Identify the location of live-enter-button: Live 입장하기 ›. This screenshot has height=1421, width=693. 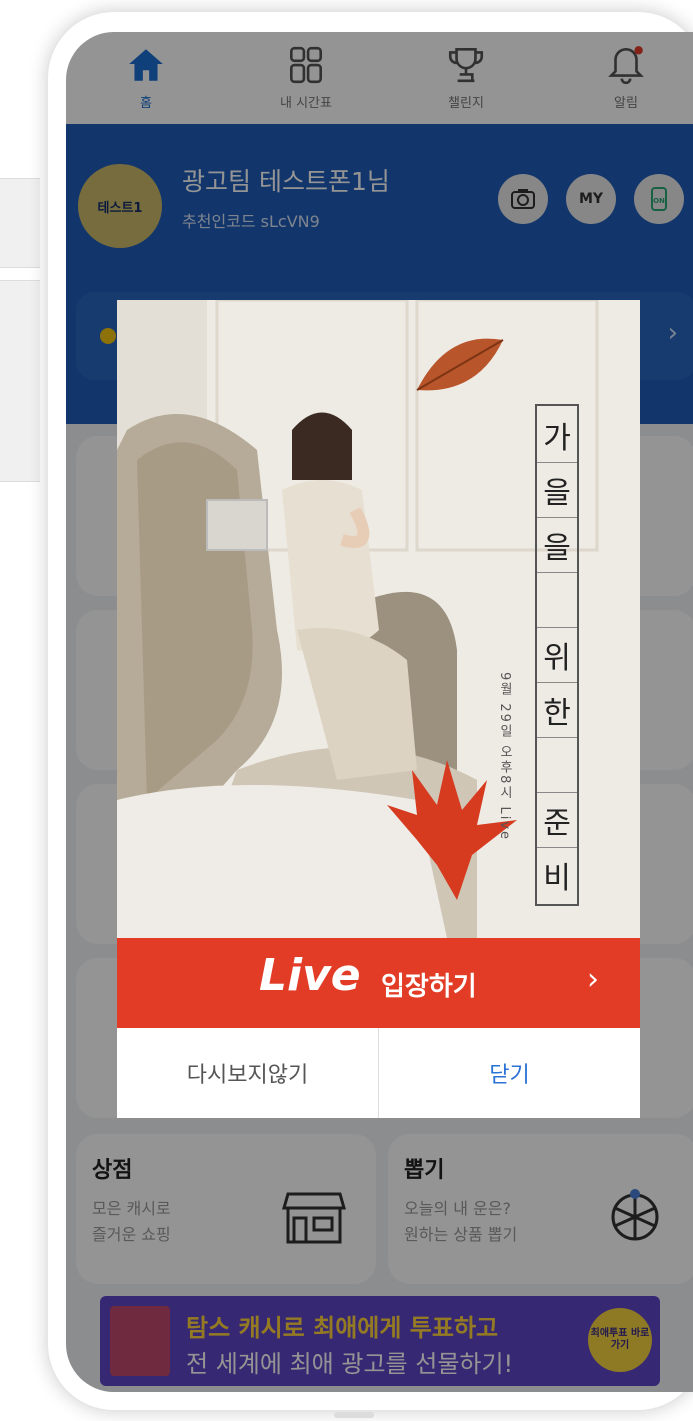
(378, 983).